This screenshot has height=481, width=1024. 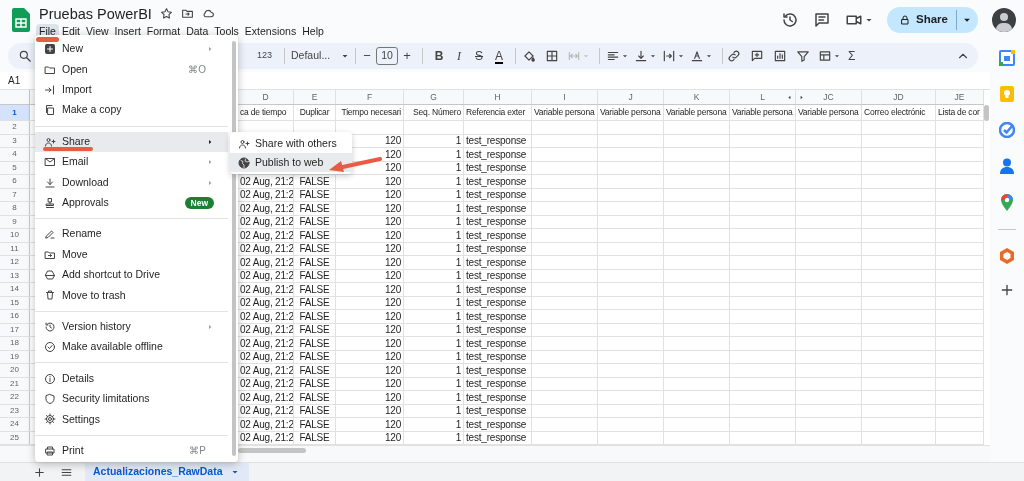 I want to click on table-cell: Variable persona, so click(x=630, y=112).